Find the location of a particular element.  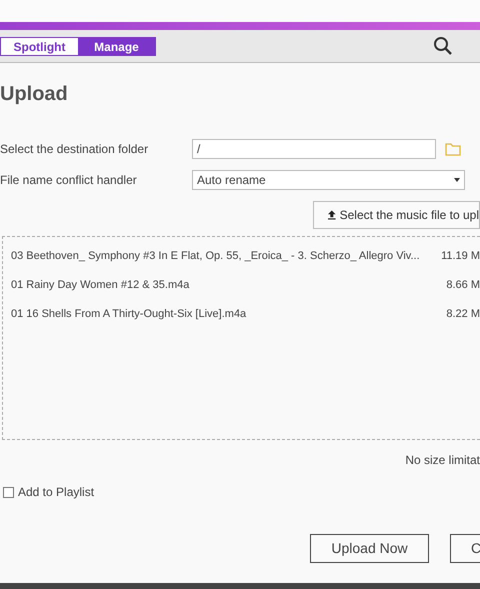

tab: Spotlight is located at coordinates (39, 46).